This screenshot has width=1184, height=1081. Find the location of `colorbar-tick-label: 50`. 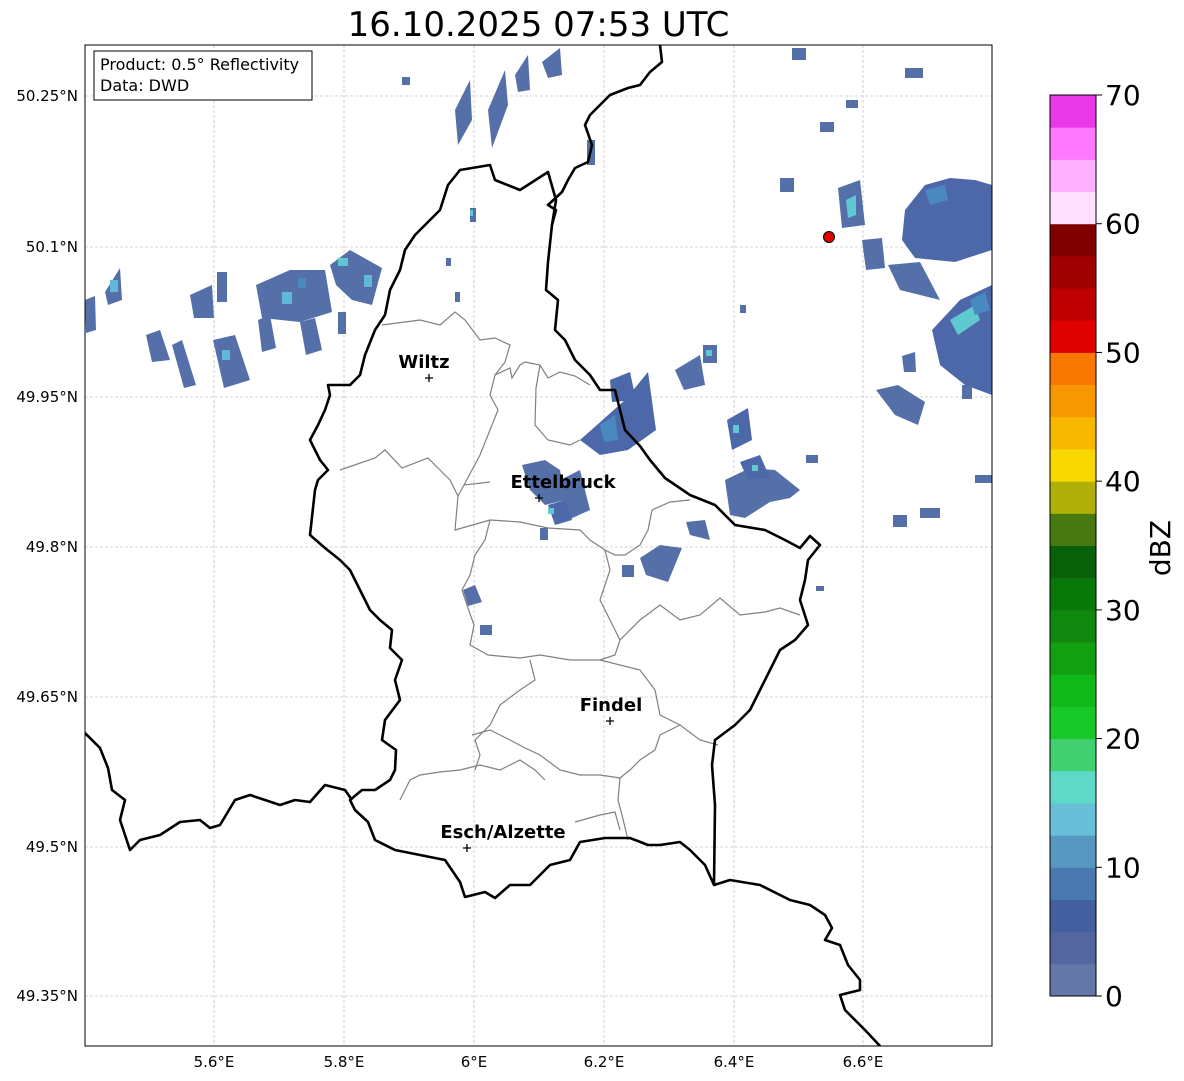

colorbar-tick-label: 50 is located at coordinates (1123, 352).